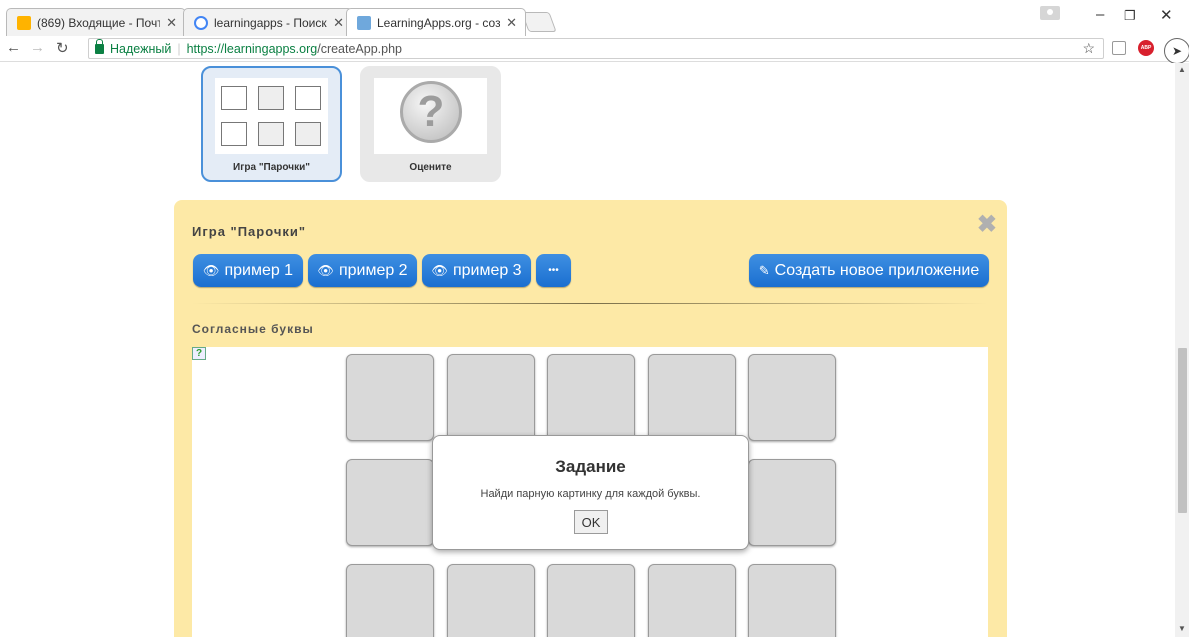  I want to click on tab-title: (869) Входящие - Почта, so click(99, 22).